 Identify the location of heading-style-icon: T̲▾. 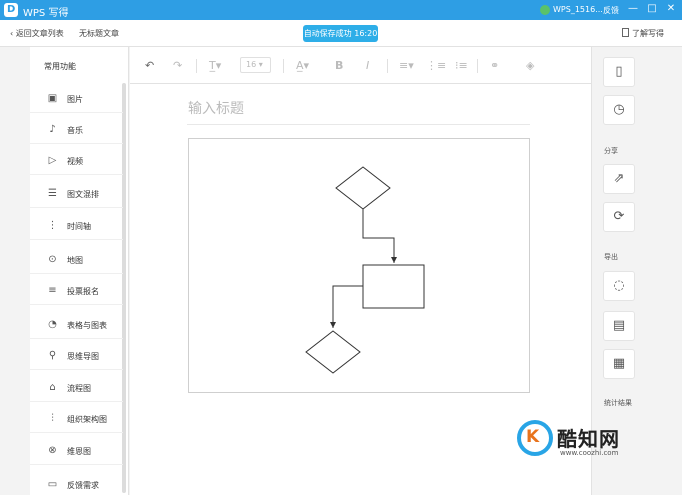
(215, 65).